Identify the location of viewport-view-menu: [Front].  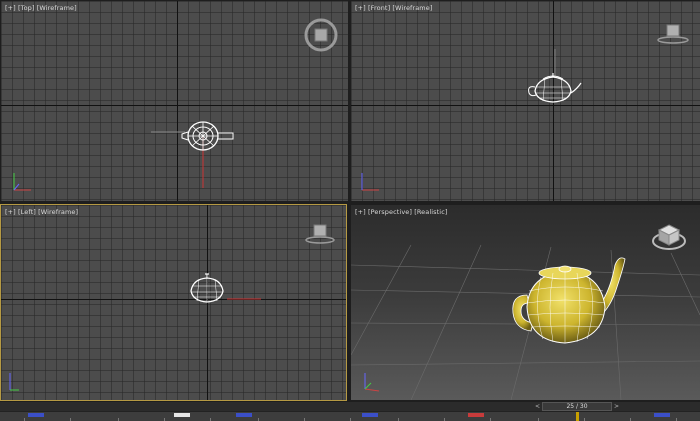
(379, 8).